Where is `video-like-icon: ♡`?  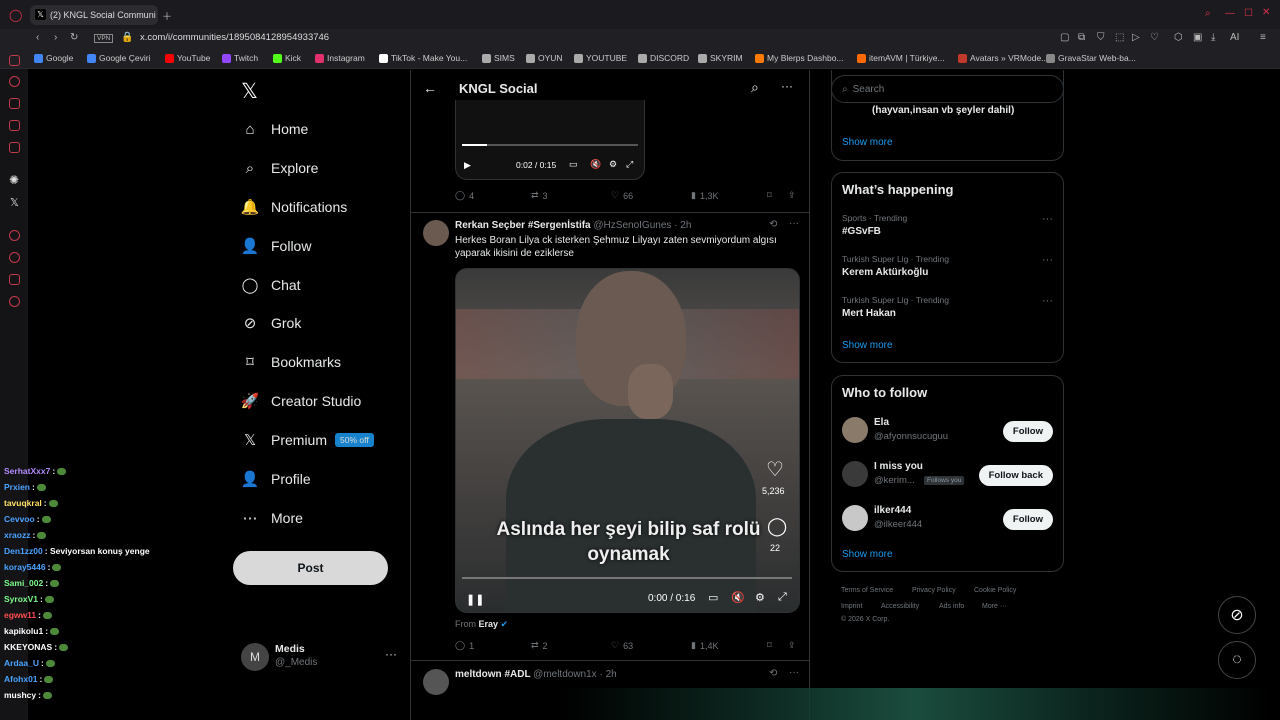
video-like-icon: ♡ is located at coordinates (775, 469).